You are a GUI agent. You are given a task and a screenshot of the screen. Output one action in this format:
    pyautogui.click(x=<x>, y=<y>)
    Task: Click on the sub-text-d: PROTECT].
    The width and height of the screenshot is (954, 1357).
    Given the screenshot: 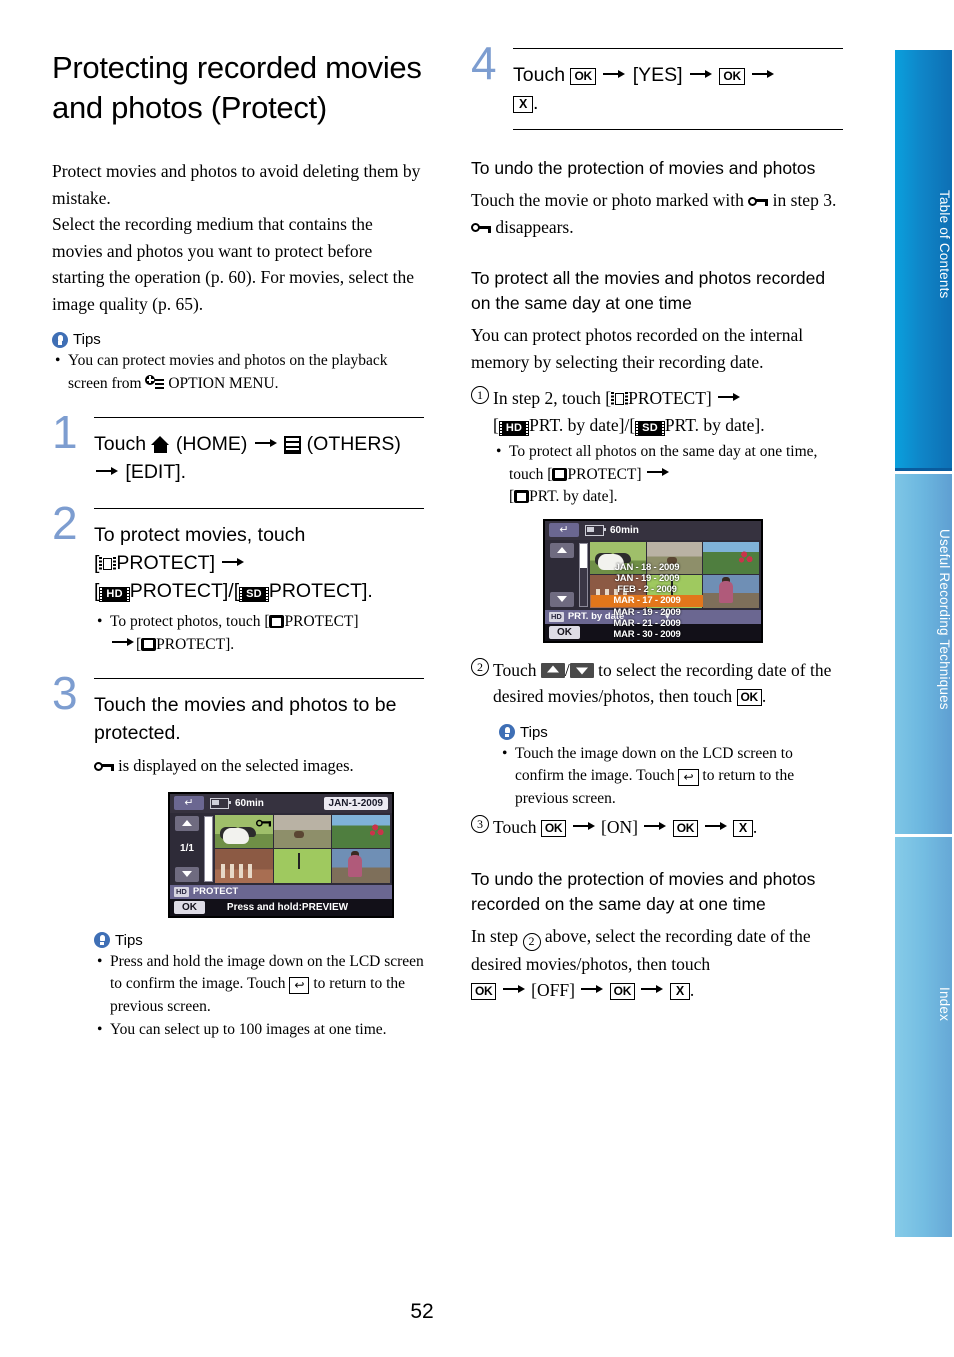 What is the action you would take?
    pyautogui.click(x=195, y=644)
    